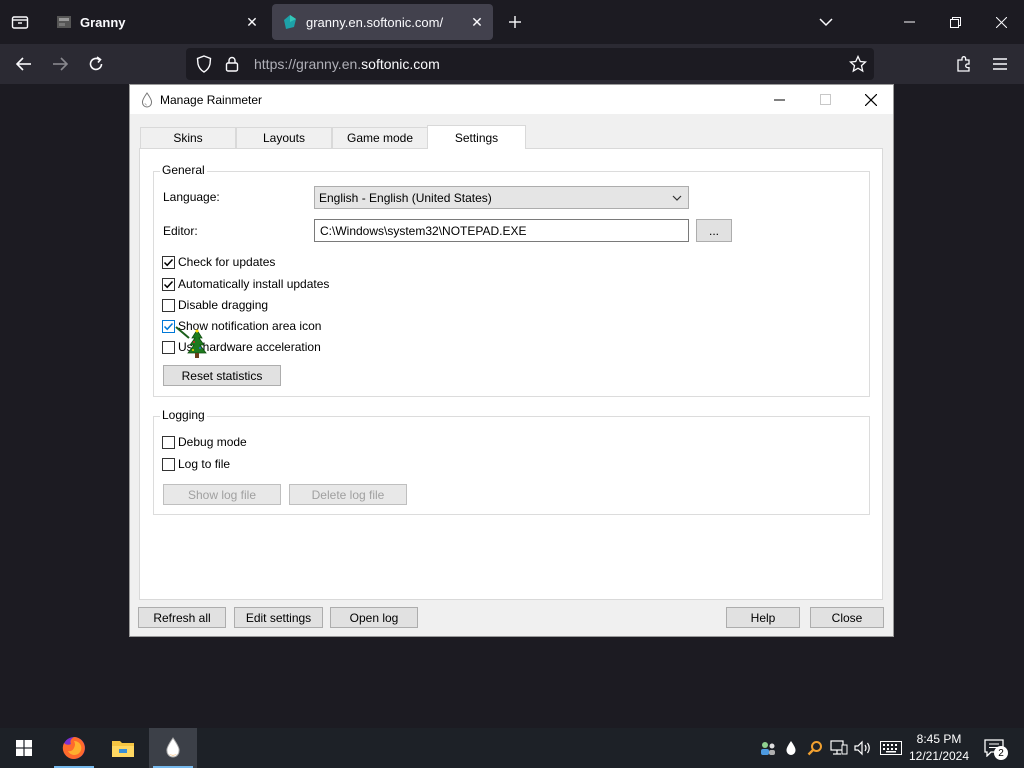 This screenshot has width=1024, height=768. Describe the element at coordinates (254, 284) in the screenshot. I see `checkbox-label: Automatically install updates` at that location.